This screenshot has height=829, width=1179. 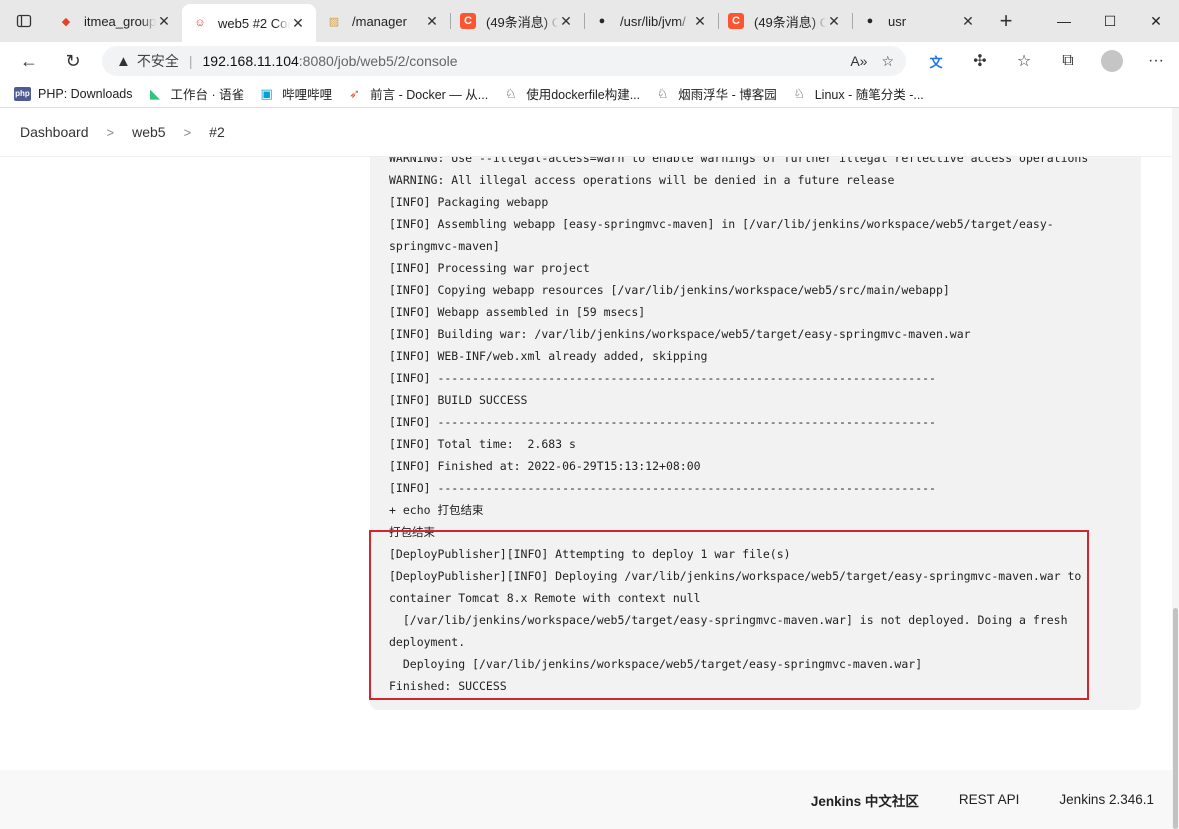 I want to click on warning-icon: ▲, so click(x=123, y=61).